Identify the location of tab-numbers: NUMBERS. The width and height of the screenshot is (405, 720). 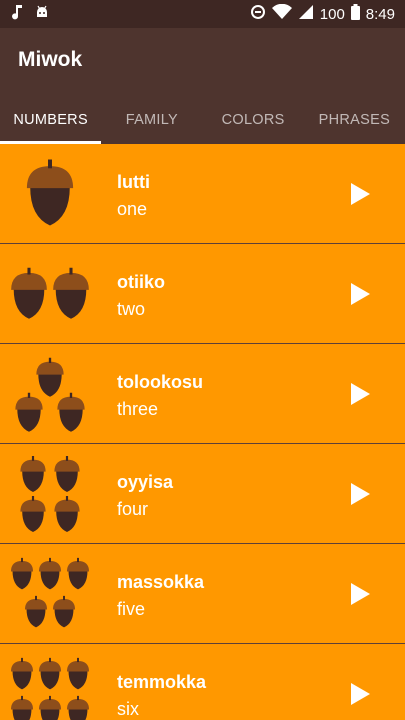
(51, 120).